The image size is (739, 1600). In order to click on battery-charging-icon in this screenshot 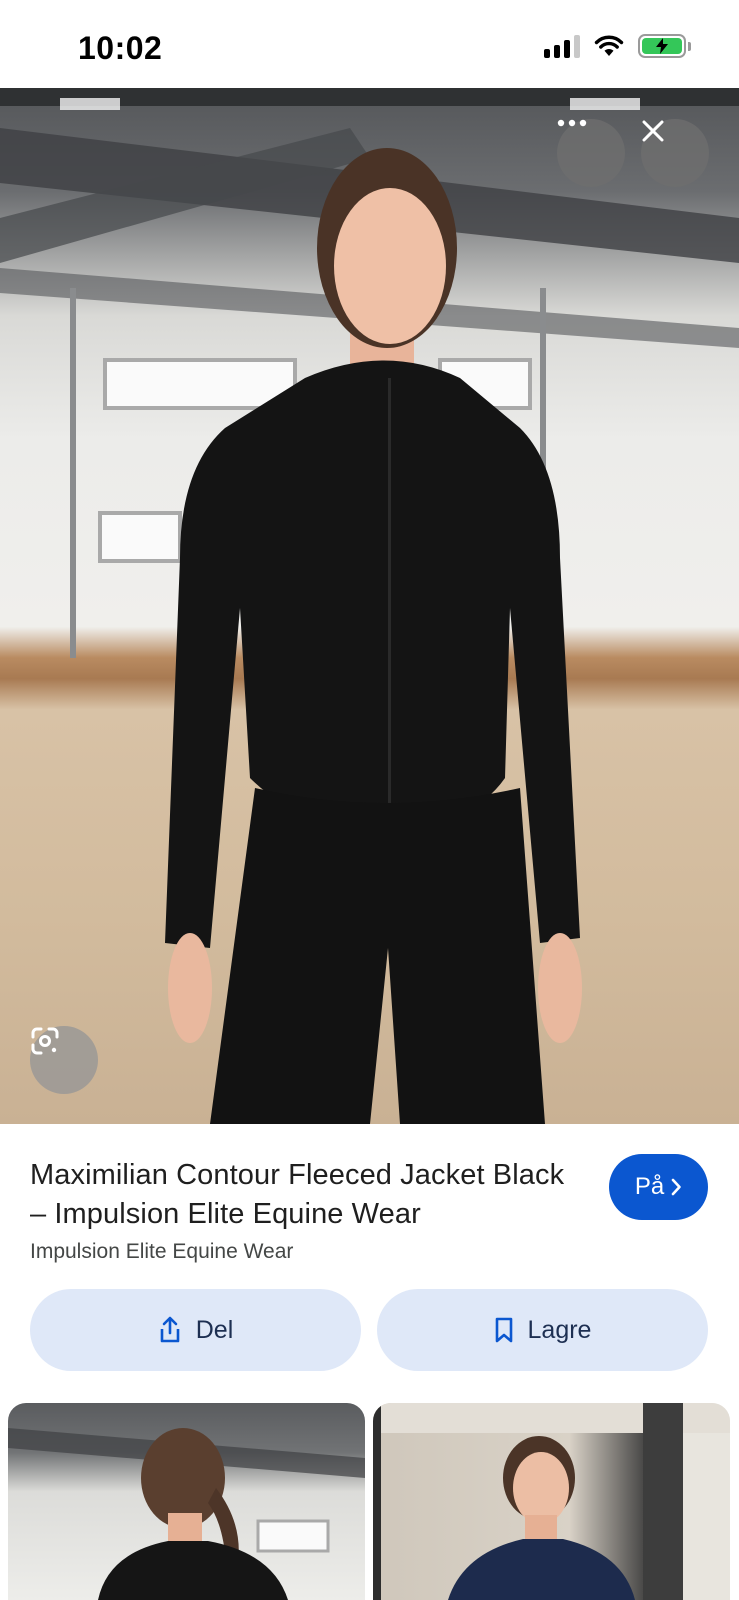, I will do `click(664, 46)`.